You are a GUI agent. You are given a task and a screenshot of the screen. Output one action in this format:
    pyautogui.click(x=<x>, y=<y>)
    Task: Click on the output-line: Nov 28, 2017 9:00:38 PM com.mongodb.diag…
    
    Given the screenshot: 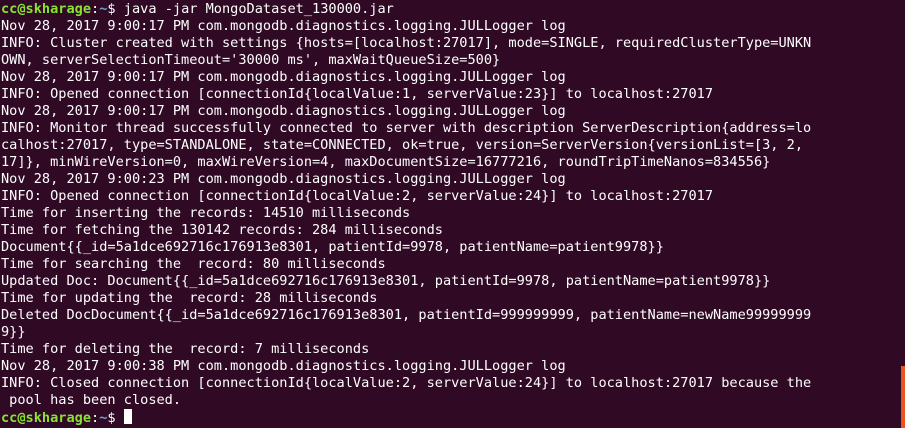 What is the action you would take?
    pyautogui.click(x=283, y=366)
    